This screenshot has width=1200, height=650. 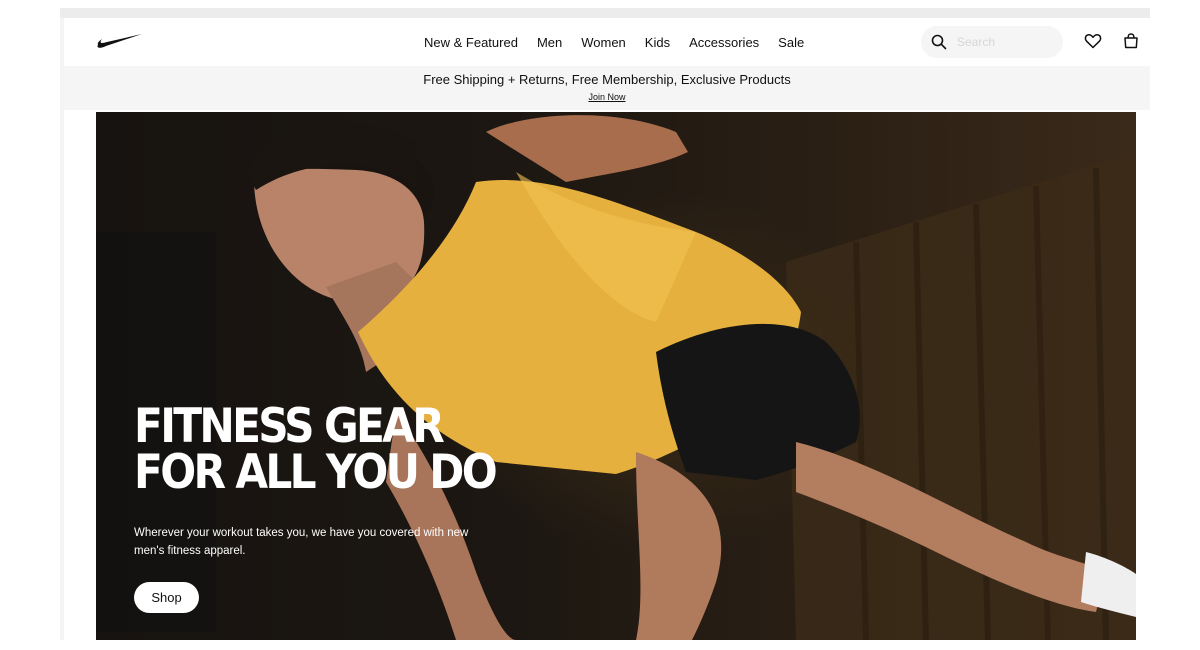 What do you see at coordinates (1093, 43) in the screenshot?
I see `heart-icon` at bounding box center [1093, 43].